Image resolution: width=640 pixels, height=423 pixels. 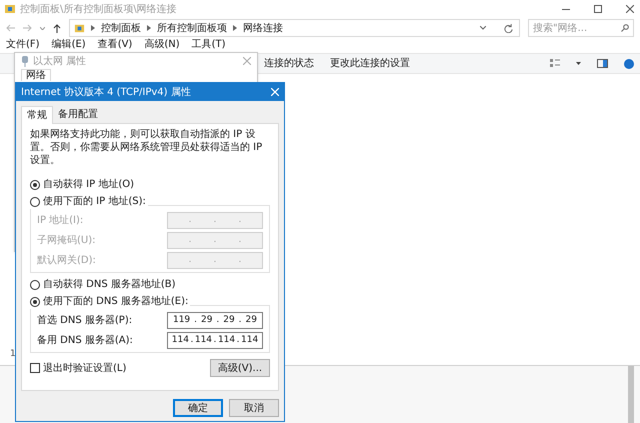 I want to click on field-label: 首选 DNS 服务器(P):, so click(x=85, y=321).